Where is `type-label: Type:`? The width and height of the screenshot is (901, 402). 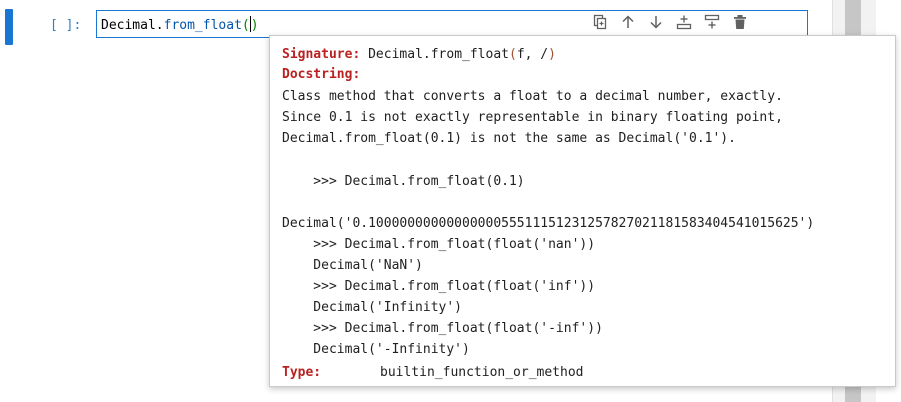
type-label: Type: is located at coordinates (302, 372).